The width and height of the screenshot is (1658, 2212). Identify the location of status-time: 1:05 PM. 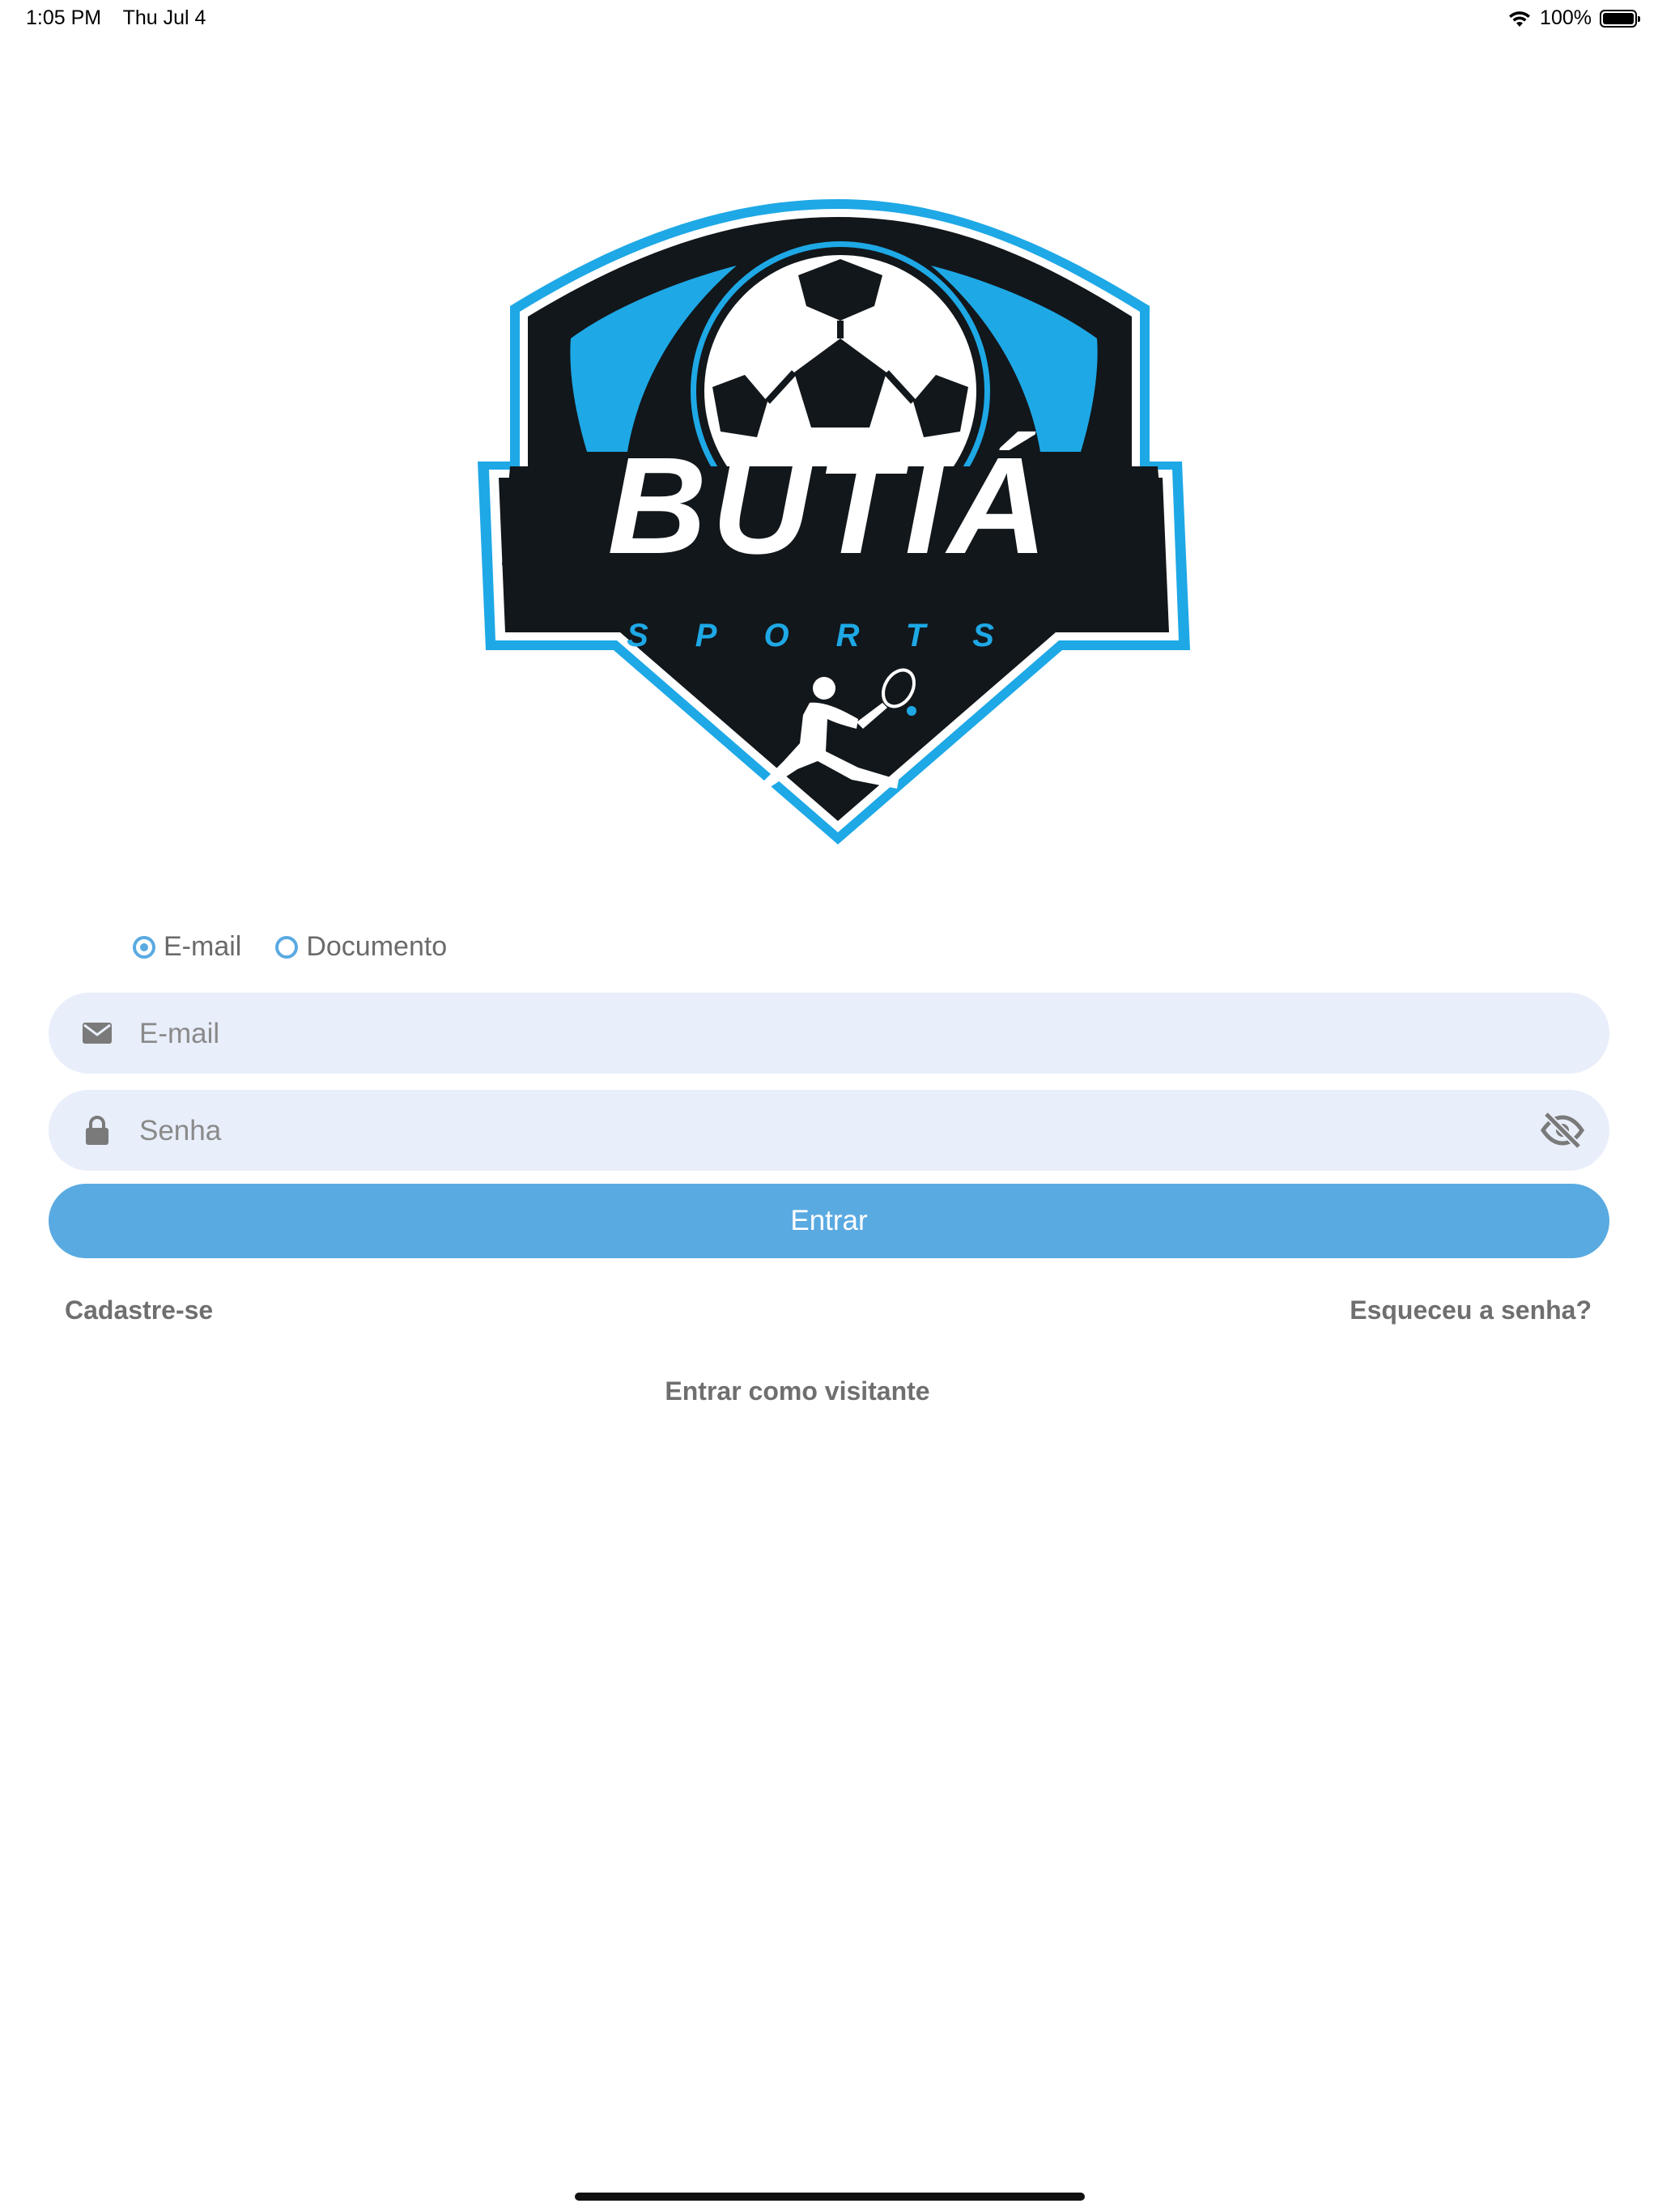
(64, 18).